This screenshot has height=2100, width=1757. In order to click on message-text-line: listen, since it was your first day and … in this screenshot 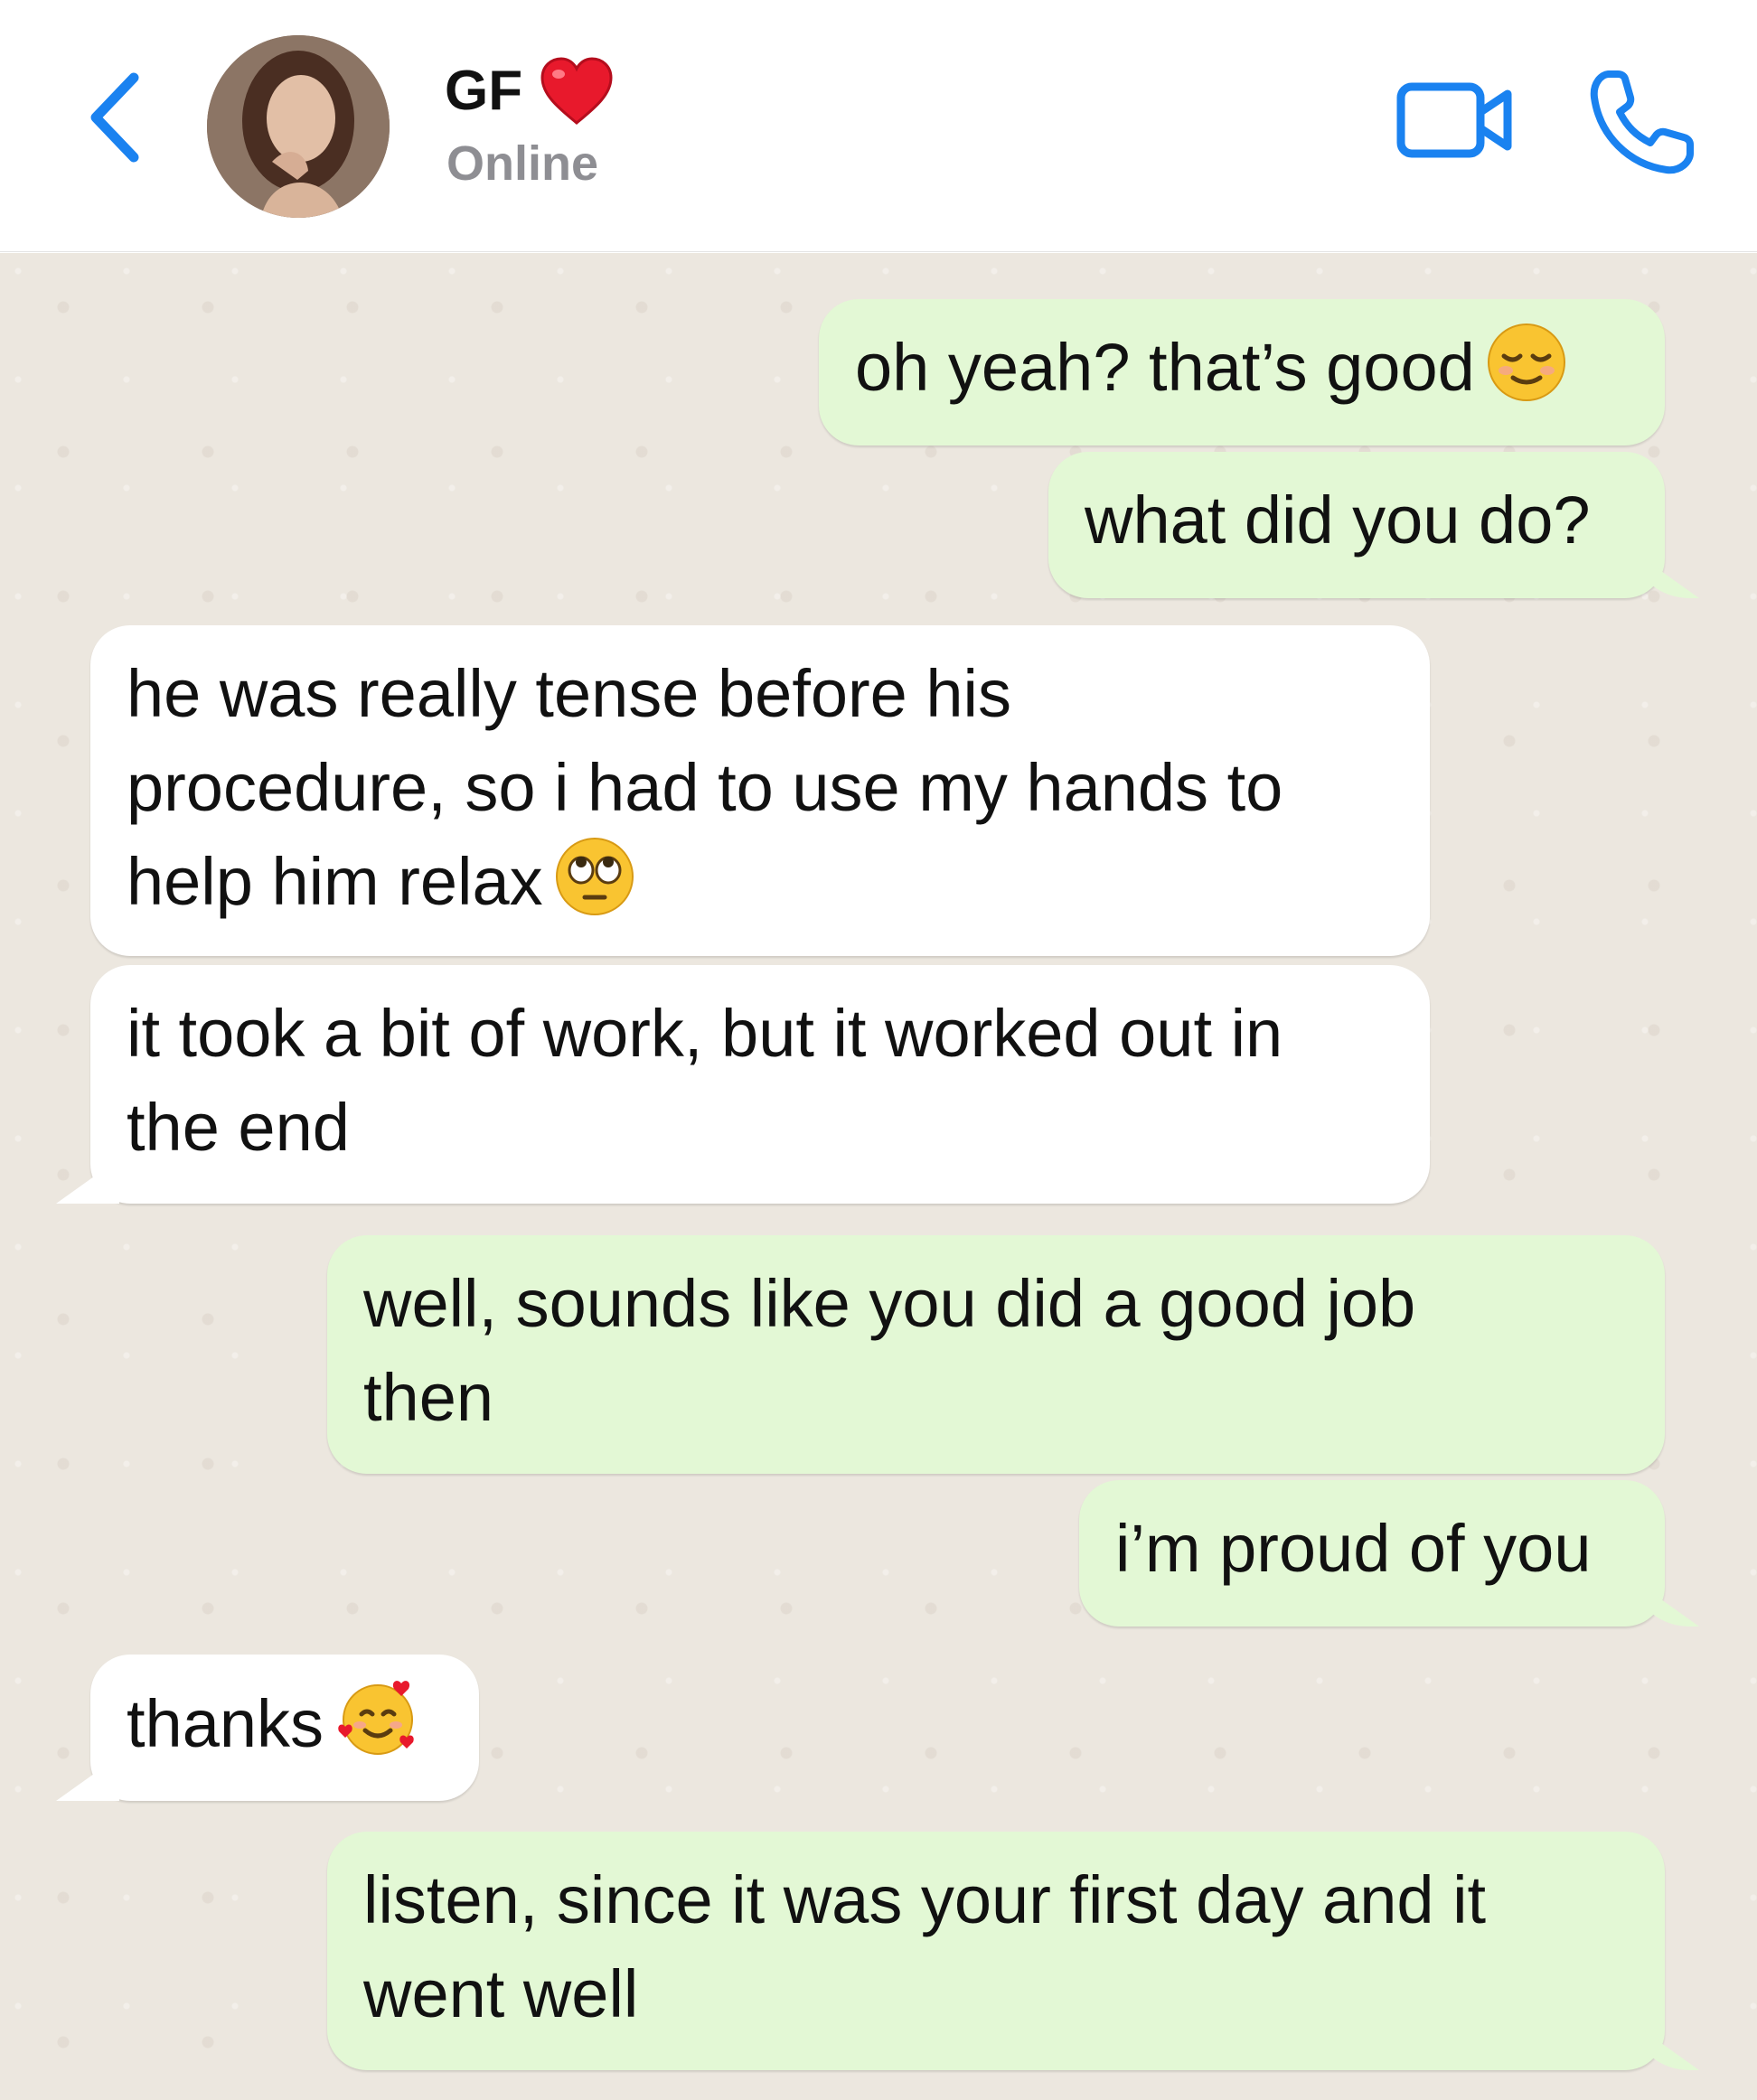, I will do `click(925, 1899)`.